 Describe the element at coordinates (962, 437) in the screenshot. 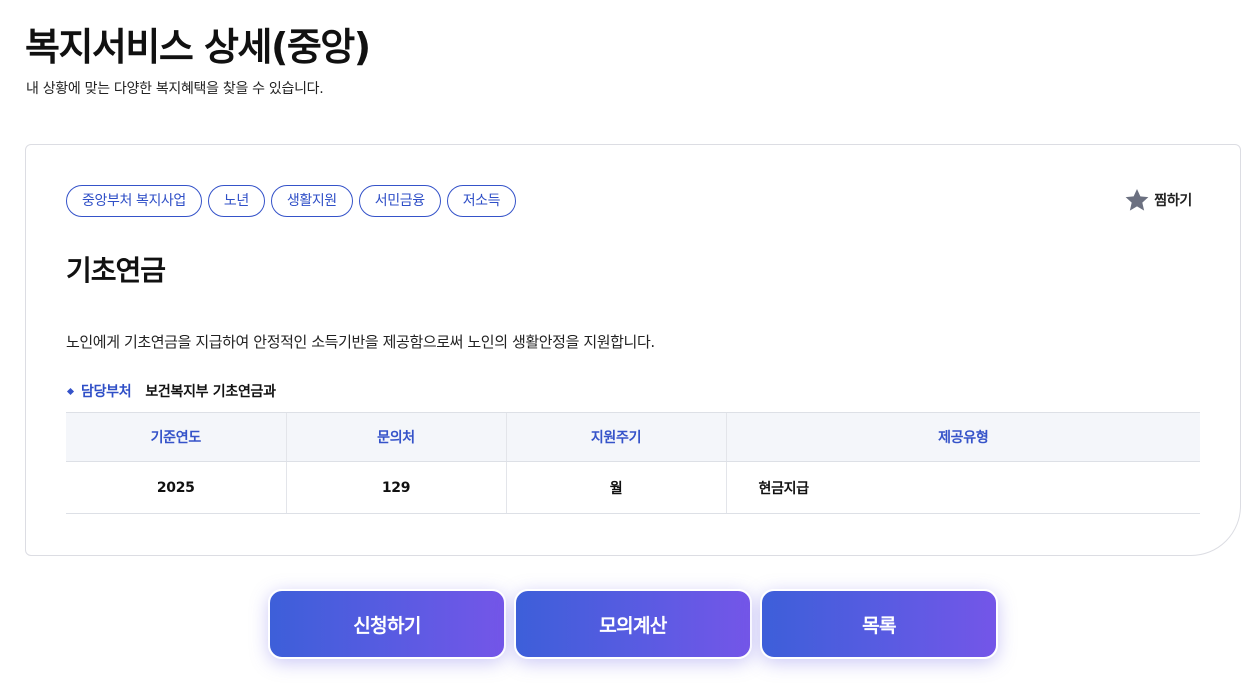

I see `column-header-type: 제공유형` at that location.